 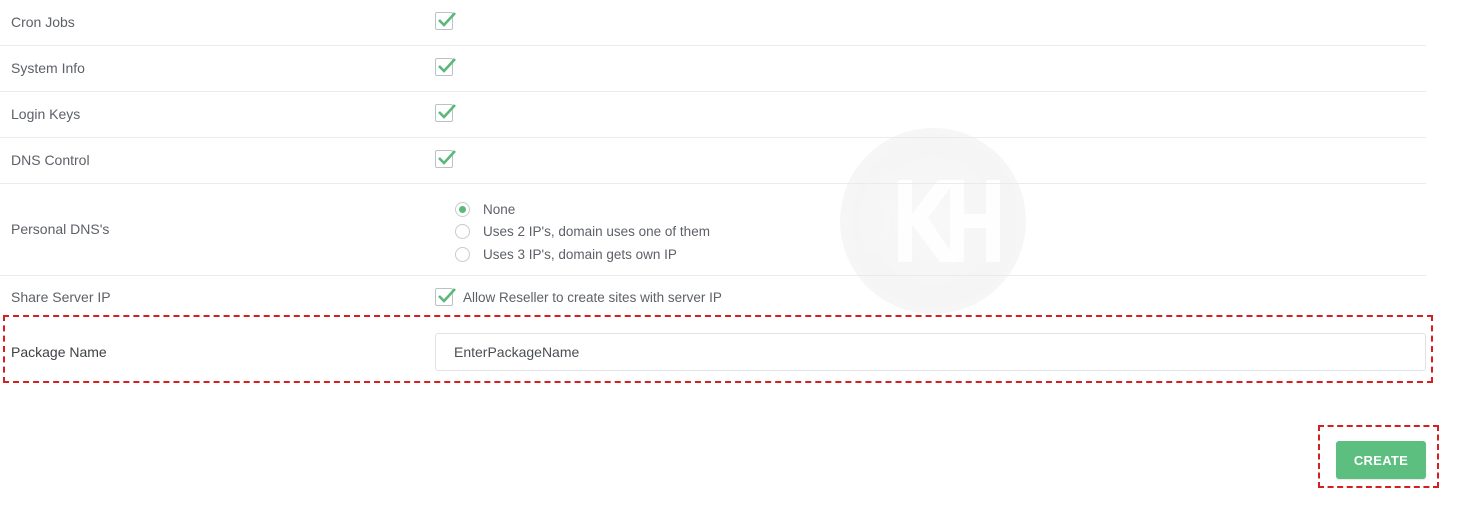 What do you see at coordinates (46, 114) in the screenshot?
I see `row-label-login-keys: Login Keys` at bounding box center [46, 114].